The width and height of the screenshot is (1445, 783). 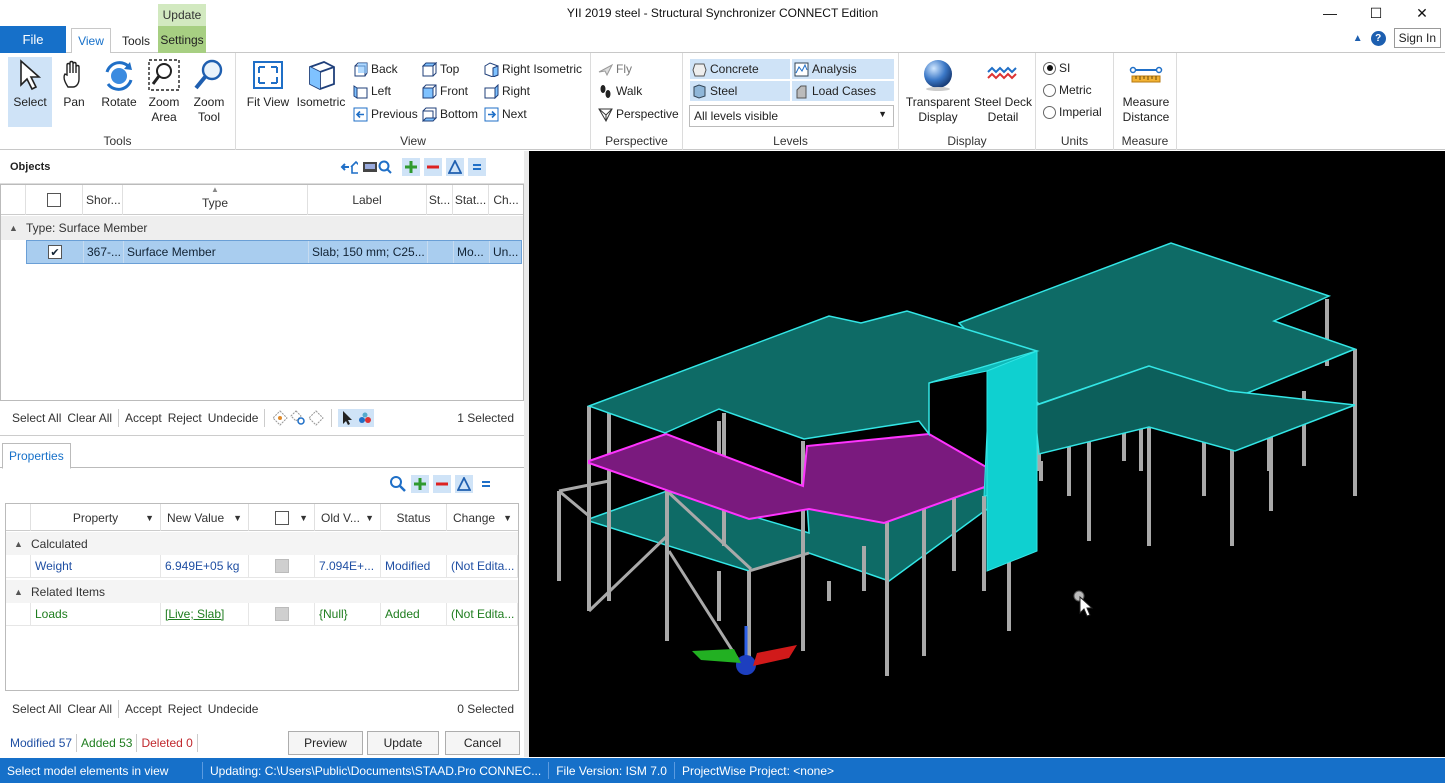 What do you see at coordinates (185, 418) in the screenshot?
I see `objects-reject: Reject` at bounding box center [185, 418].